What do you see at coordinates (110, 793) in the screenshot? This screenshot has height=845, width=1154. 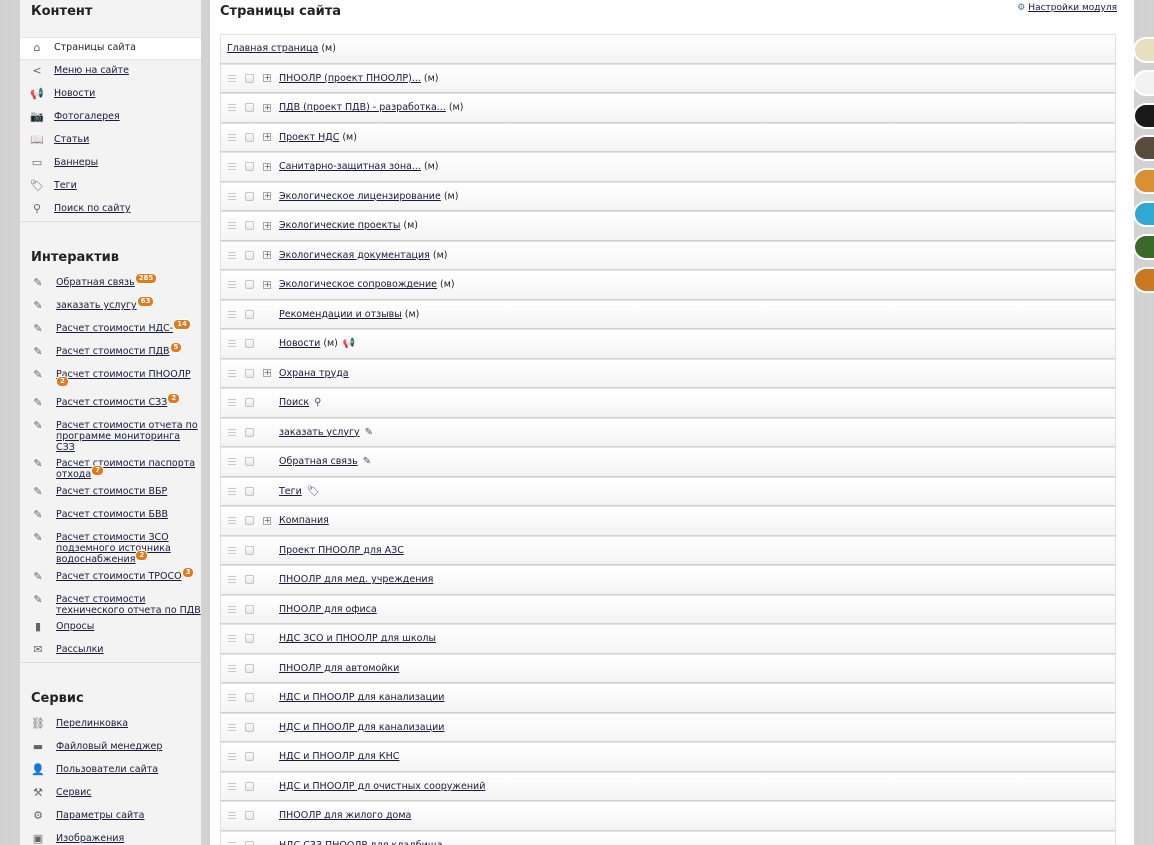 I see `service-item: ⚒ Сервис` at bounding box center [110, 793].